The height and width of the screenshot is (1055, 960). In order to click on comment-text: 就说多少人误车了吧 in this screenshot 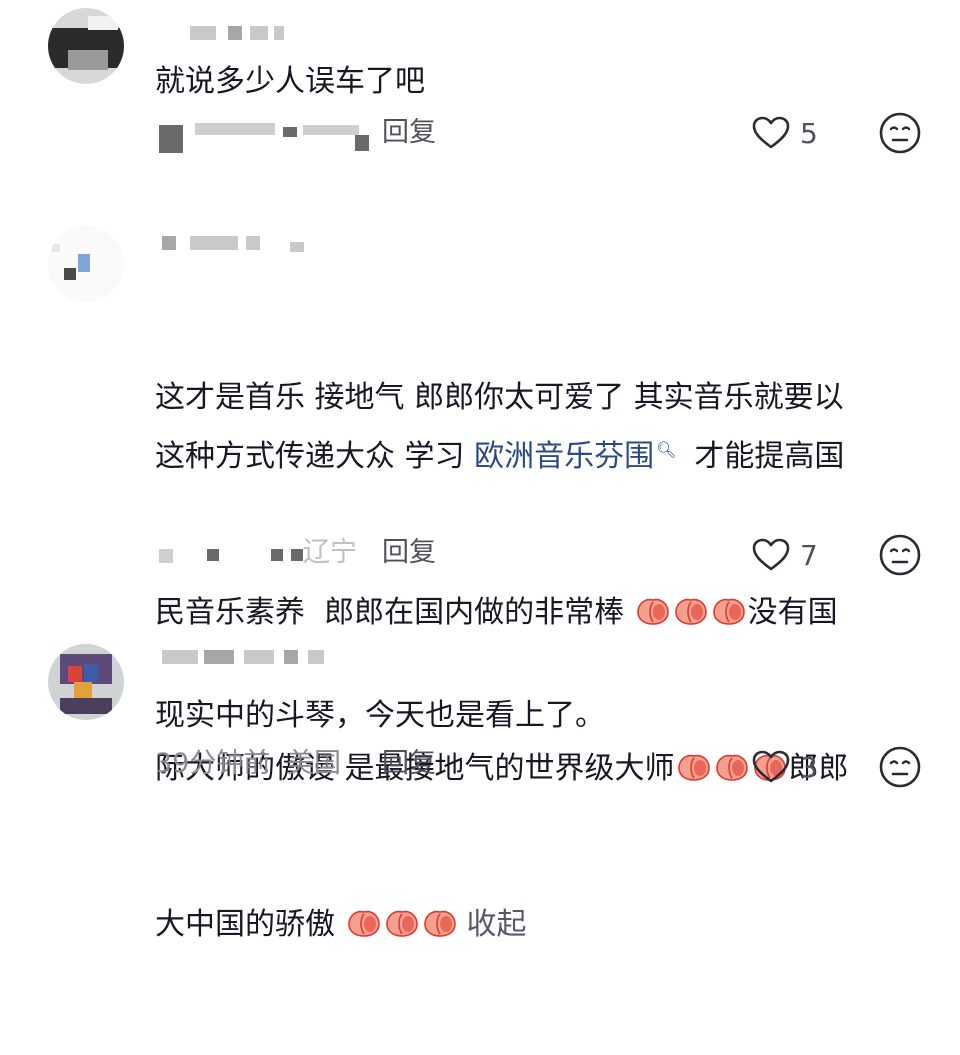, I will do `click(290, 81)`.